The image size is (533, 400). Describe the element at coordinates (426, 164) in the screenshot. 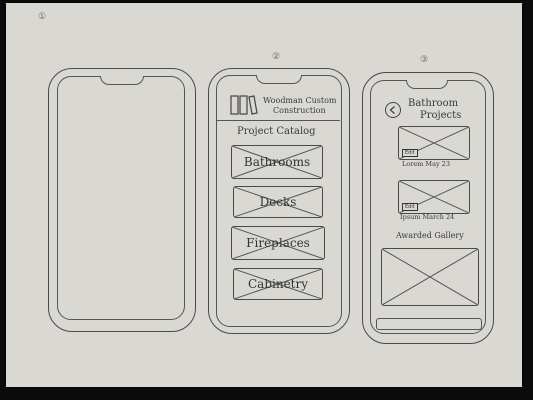

I see `project-caption-1: Lorem May 23` at that location.